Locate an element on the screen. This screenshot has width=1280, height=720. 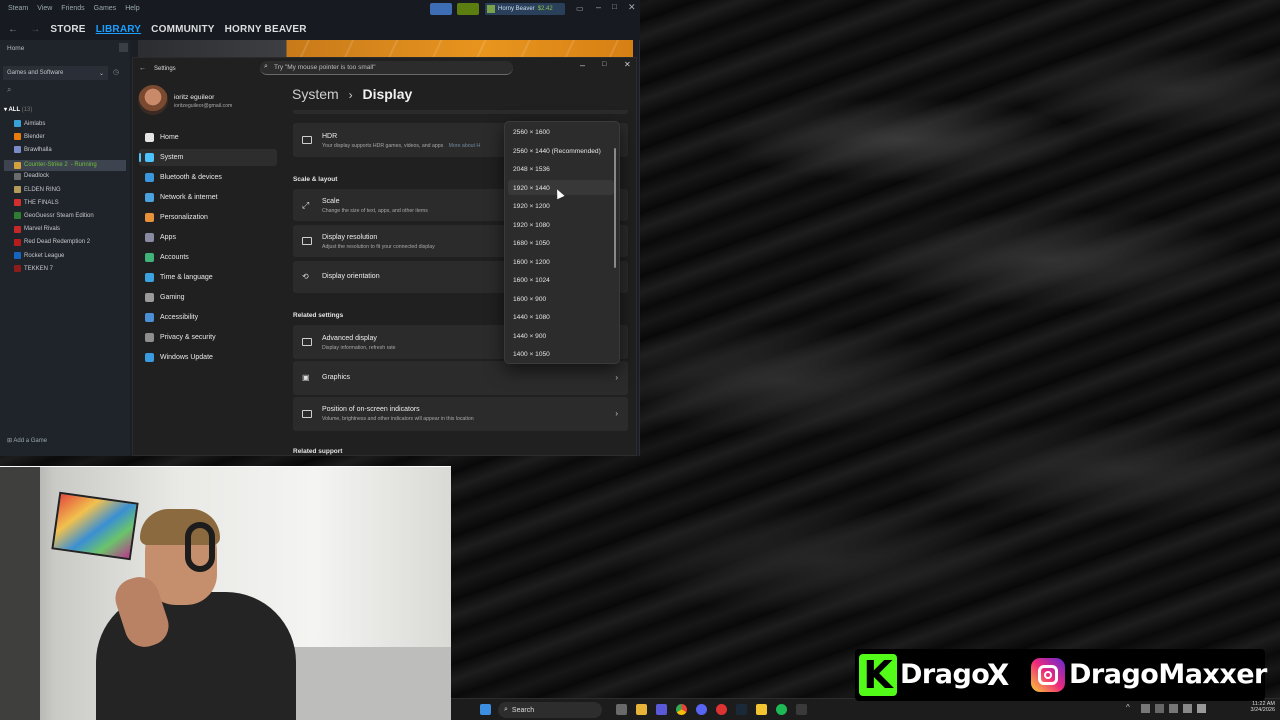
resolution-option: 1680 × 1050 is located at coordinates (531, 243).